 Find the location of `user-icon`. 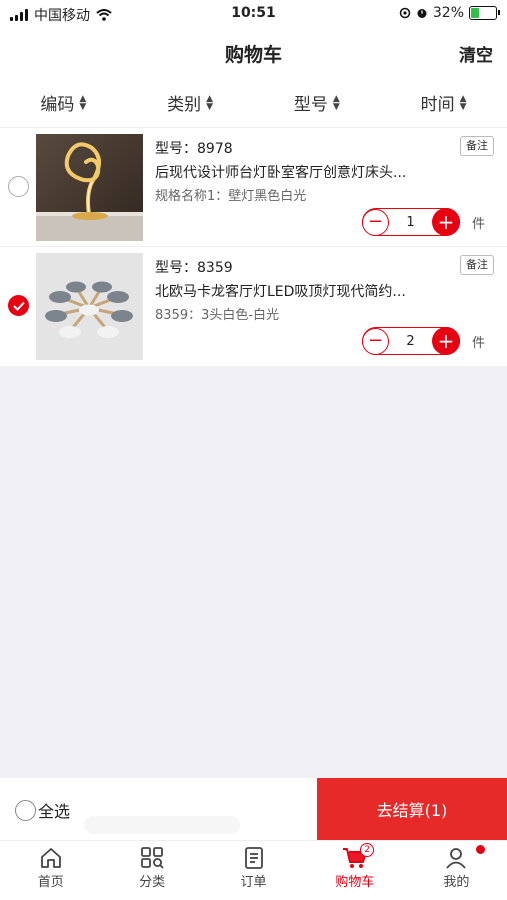

user-icon is located at coordinates (456, 858).